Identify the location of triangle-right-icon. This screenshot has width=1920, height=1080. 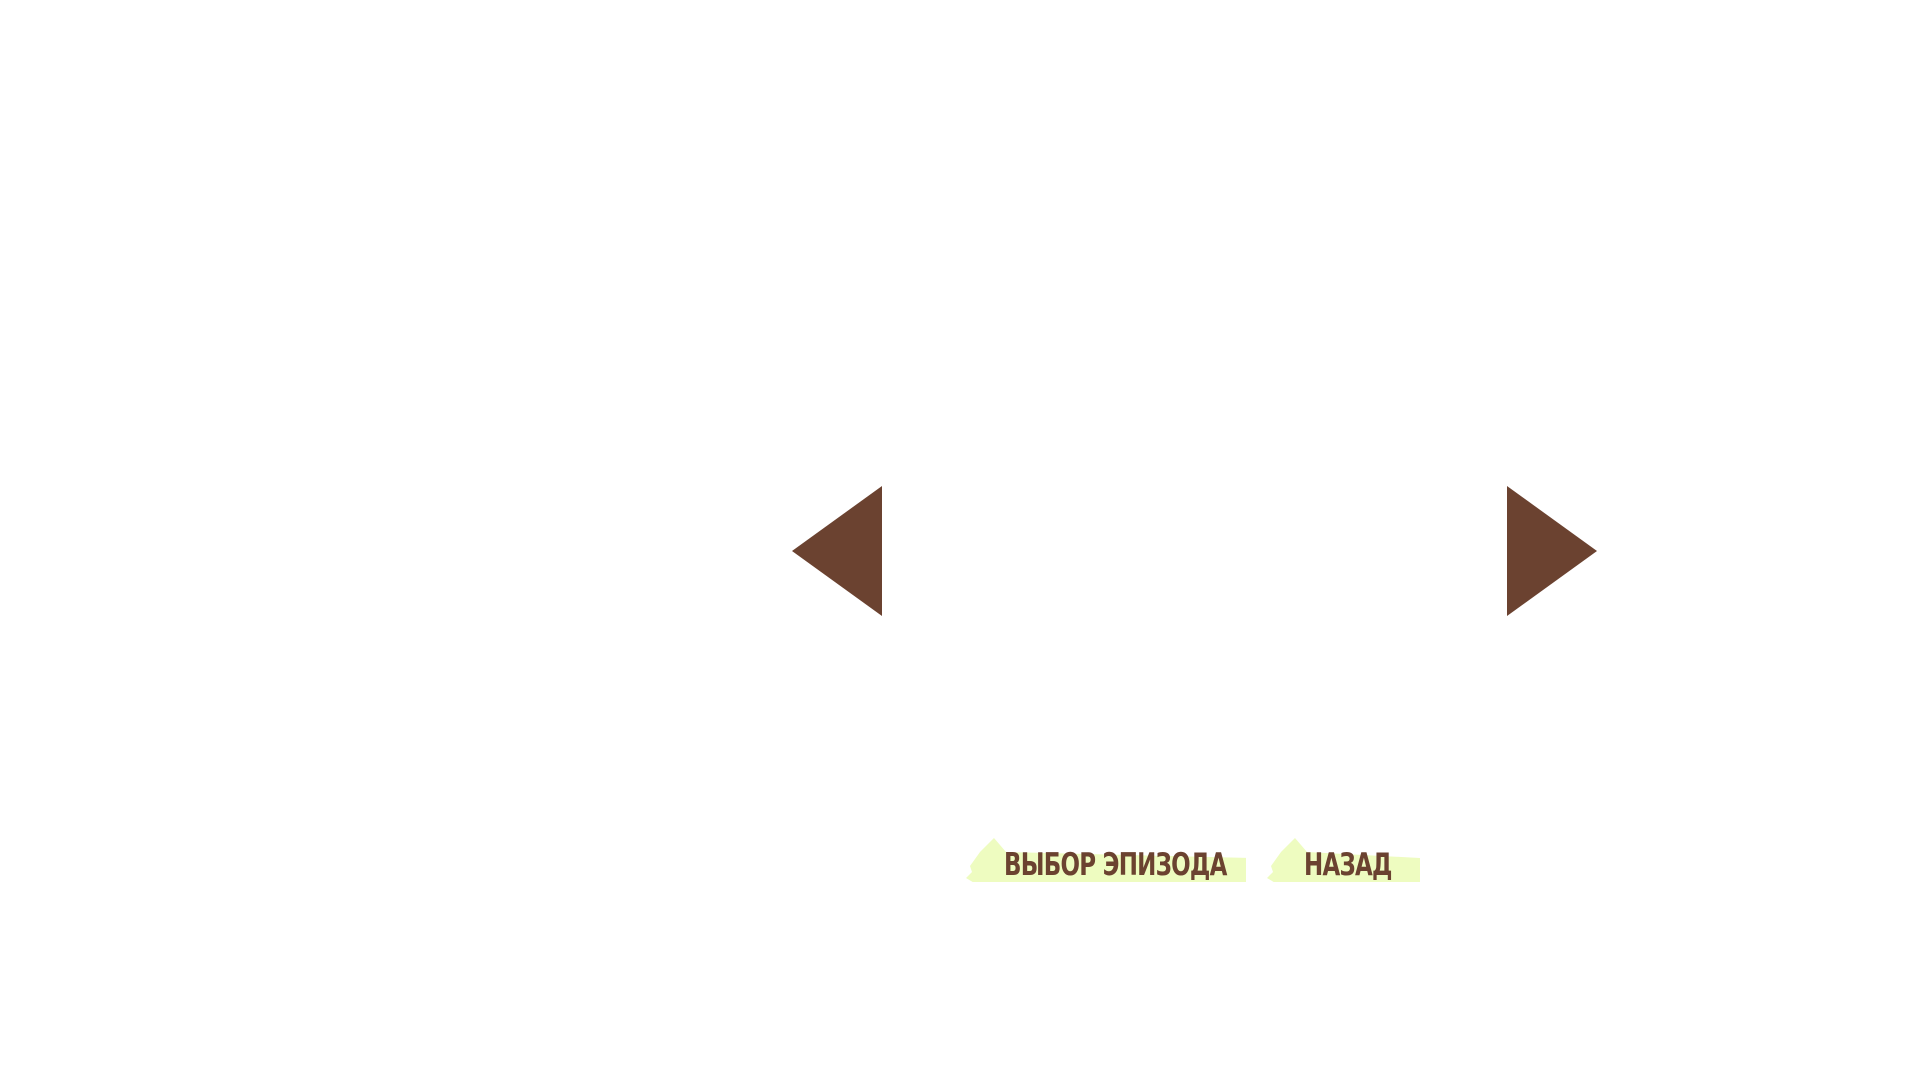
(1552, 551).